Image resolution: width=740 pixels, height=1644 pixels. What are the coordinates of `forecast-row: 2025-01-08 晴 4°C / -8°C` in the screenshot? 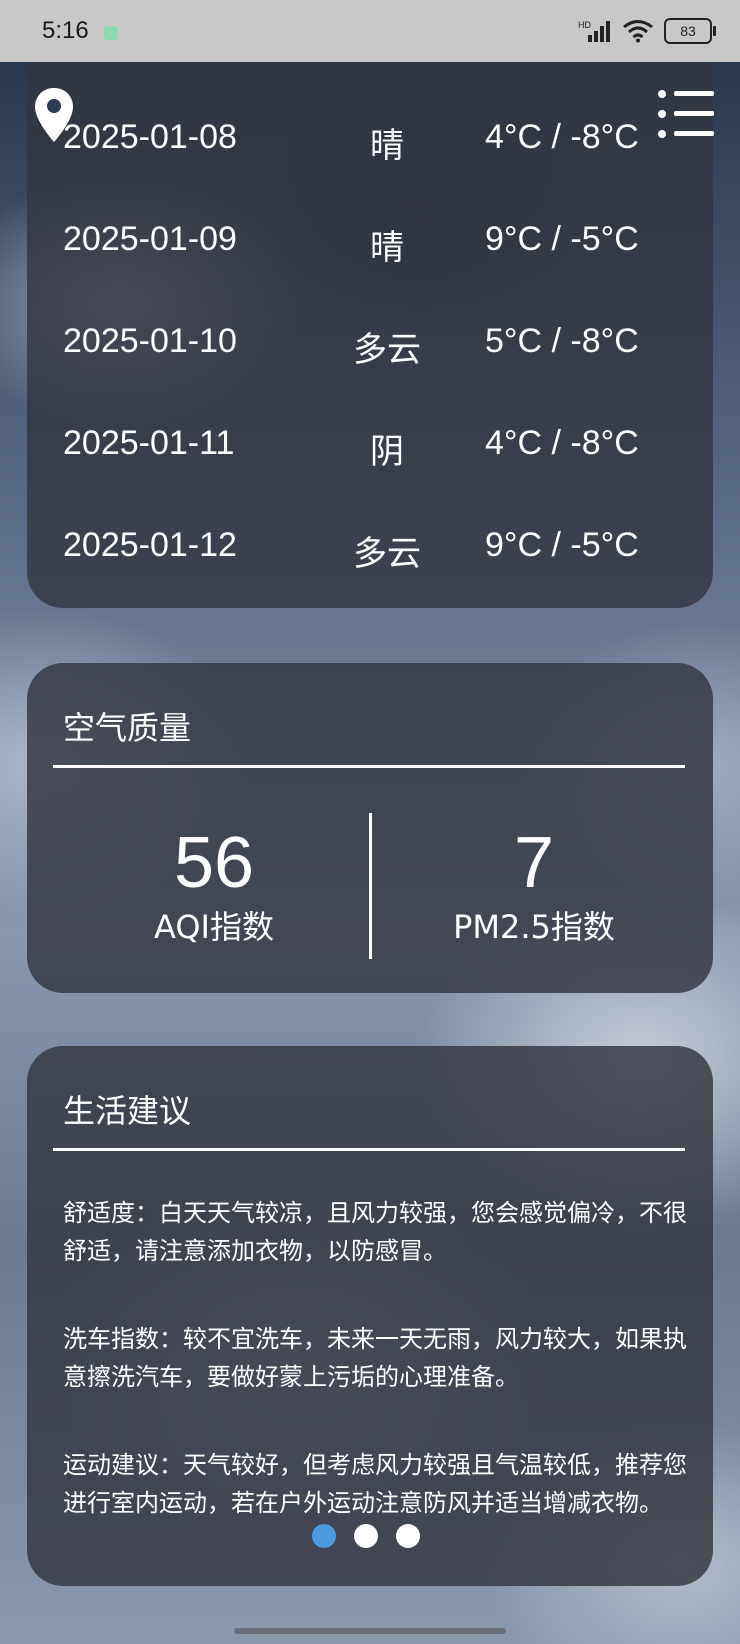 It's located at (370, 148).